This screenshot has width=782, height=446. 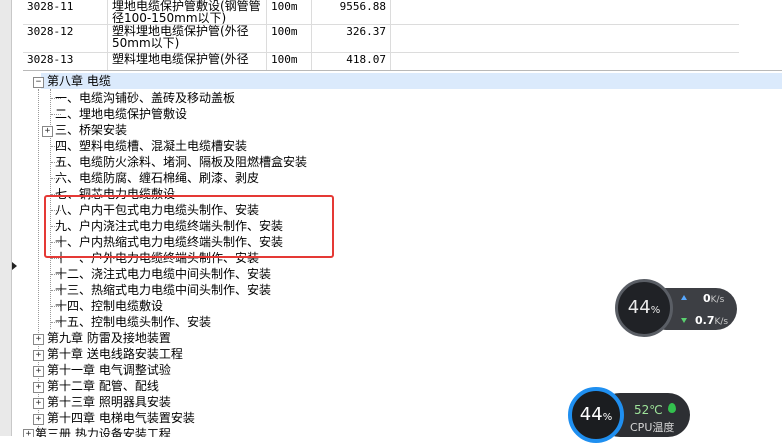 I want to click on cell-code: 3028-11, so click(x=65, y=12).